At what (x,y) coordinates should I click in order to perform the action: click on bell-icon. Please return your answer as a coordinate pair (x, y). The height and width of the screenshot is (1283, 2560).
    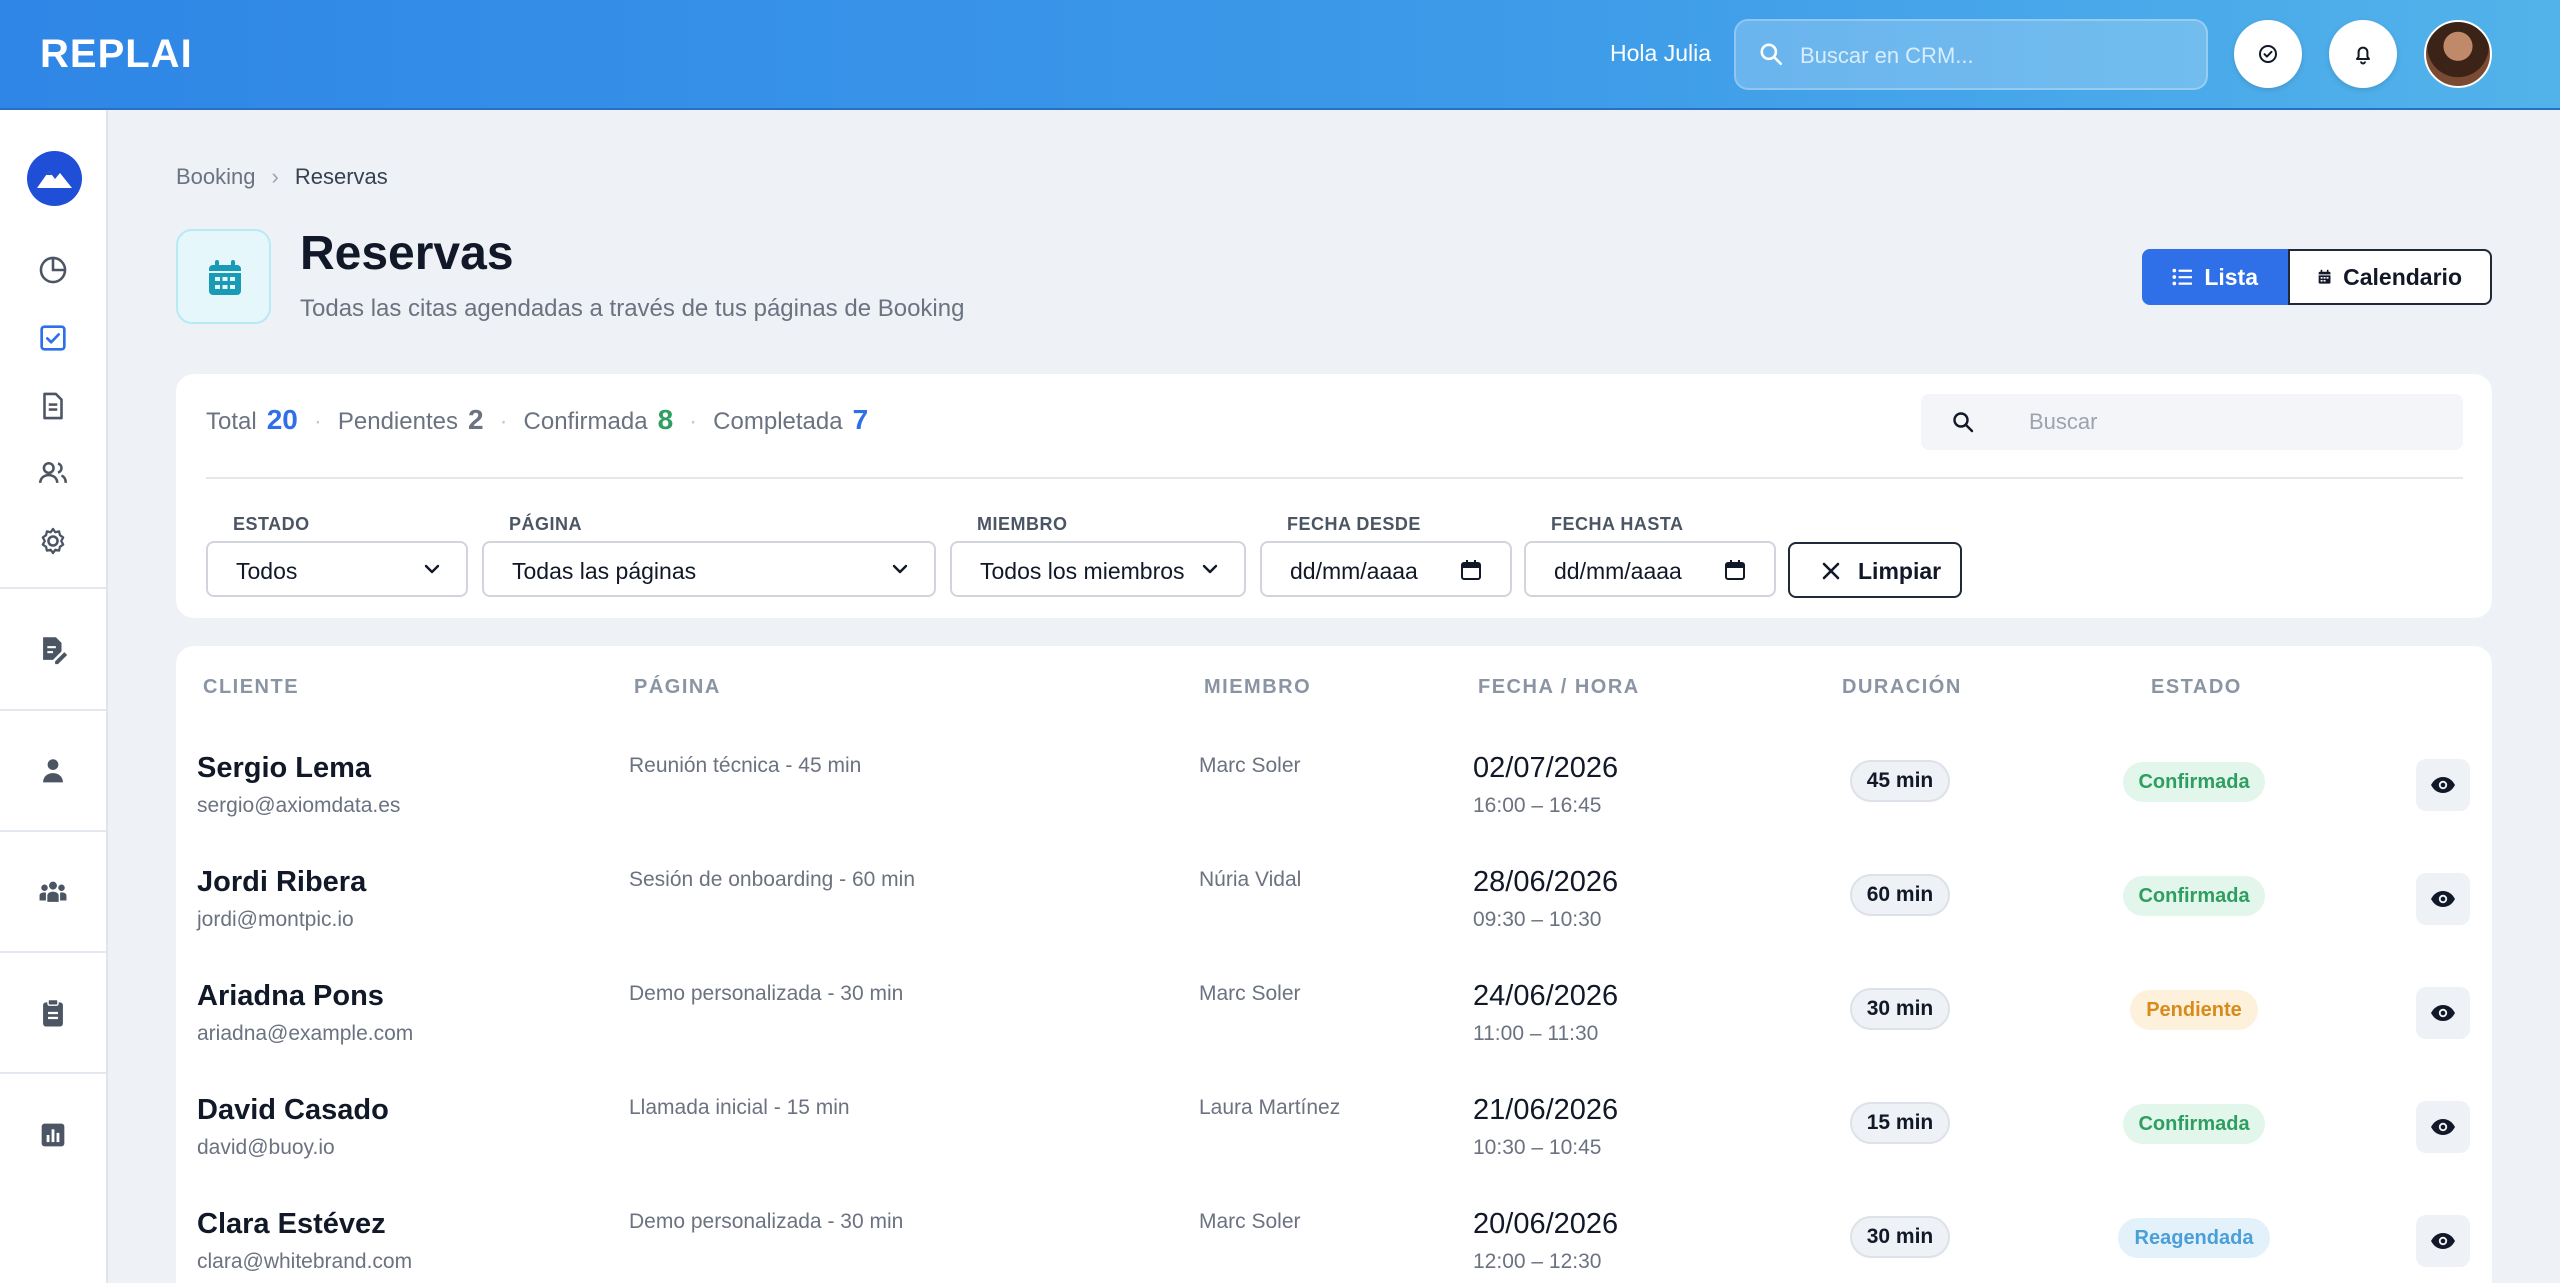
    Looking at the image, I should click on (2363, 55).